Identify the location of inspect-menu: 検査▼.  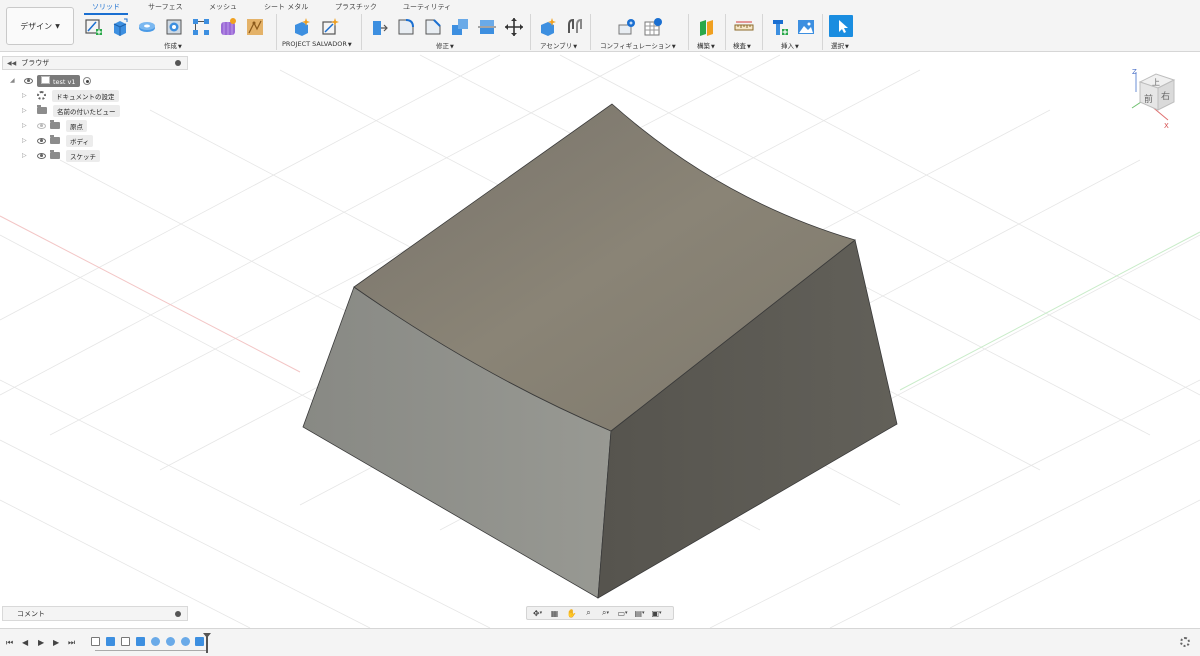
(742, 45).